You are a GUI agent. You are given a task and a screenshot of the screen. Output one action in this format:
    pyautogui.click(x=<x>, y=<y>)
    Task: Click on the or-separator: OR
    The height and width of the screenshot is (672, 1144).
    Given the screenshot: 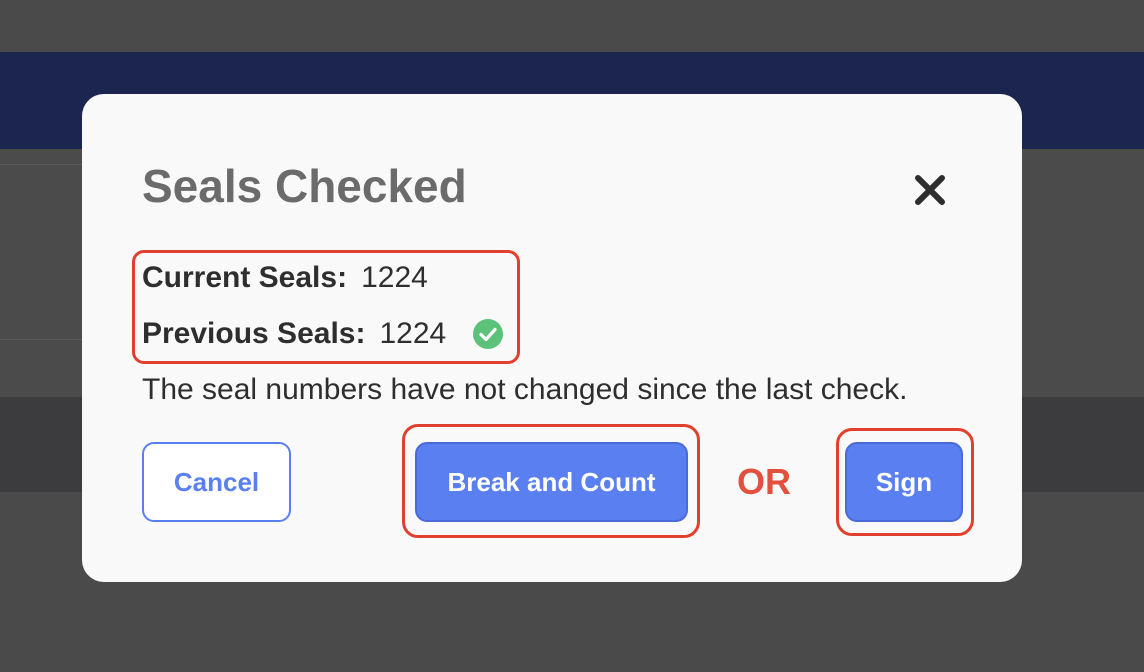 What is the action you would take?
    pyautogui.click(x=764, y=481)
    